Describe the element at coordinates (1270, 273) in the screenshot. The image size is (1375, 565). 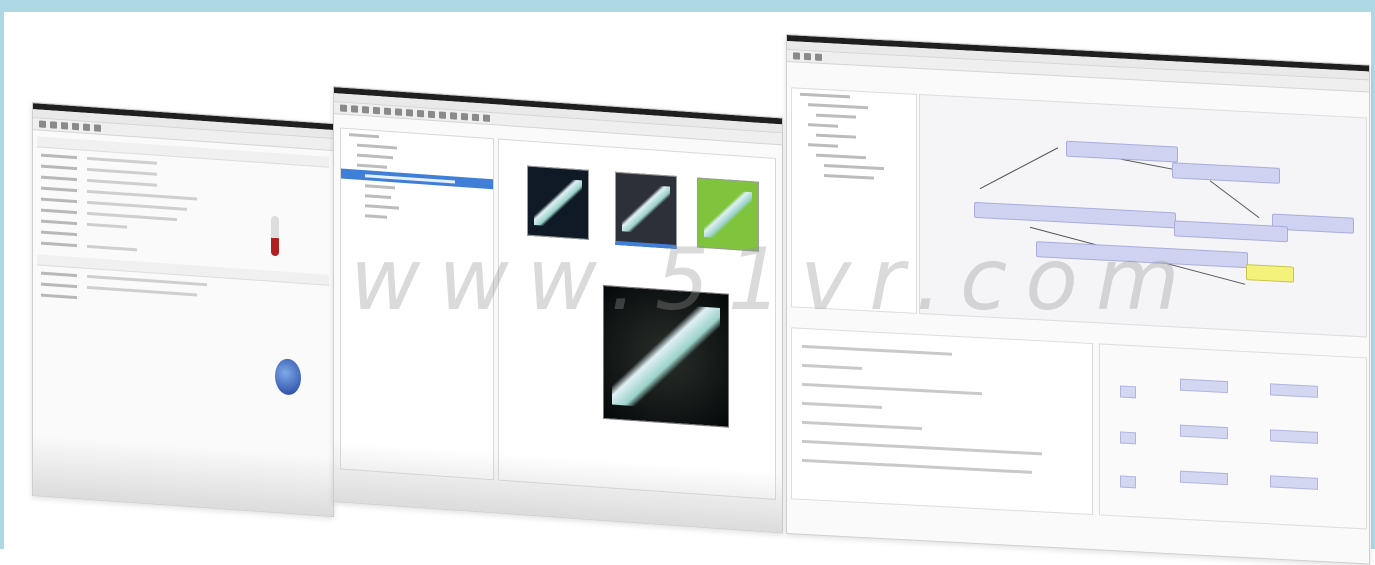
I see `graph-node-highlighted` at that location.